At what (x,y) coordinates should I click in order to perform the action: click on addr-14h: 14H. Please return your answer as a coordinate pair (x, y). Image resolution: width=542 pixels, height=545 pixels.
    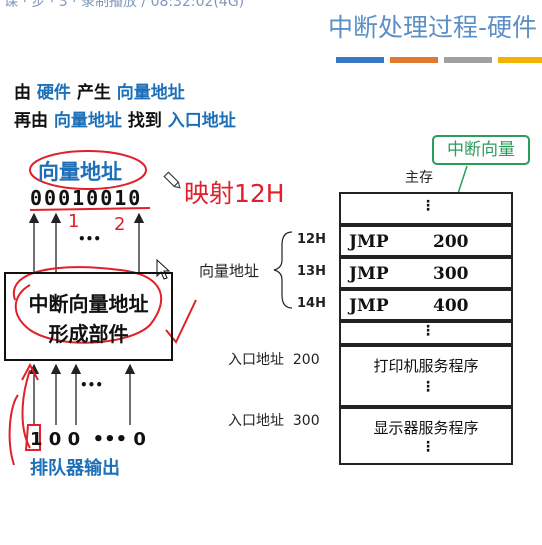
    Looking at the image, I should click on (311, 303).